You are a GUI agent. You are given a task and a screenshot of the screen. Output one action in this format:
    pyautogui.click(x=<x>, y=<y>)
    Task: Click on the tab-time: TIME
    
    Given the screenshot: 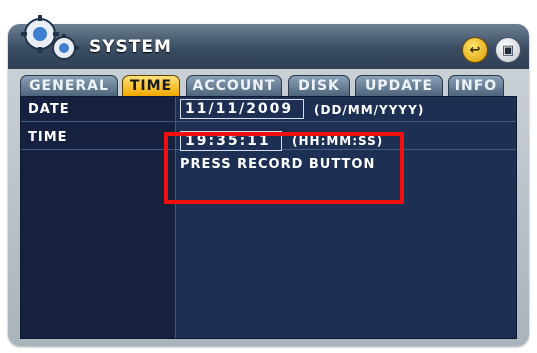 What is the action you would take?
    pyautogui.click(x=151, y=85)
    